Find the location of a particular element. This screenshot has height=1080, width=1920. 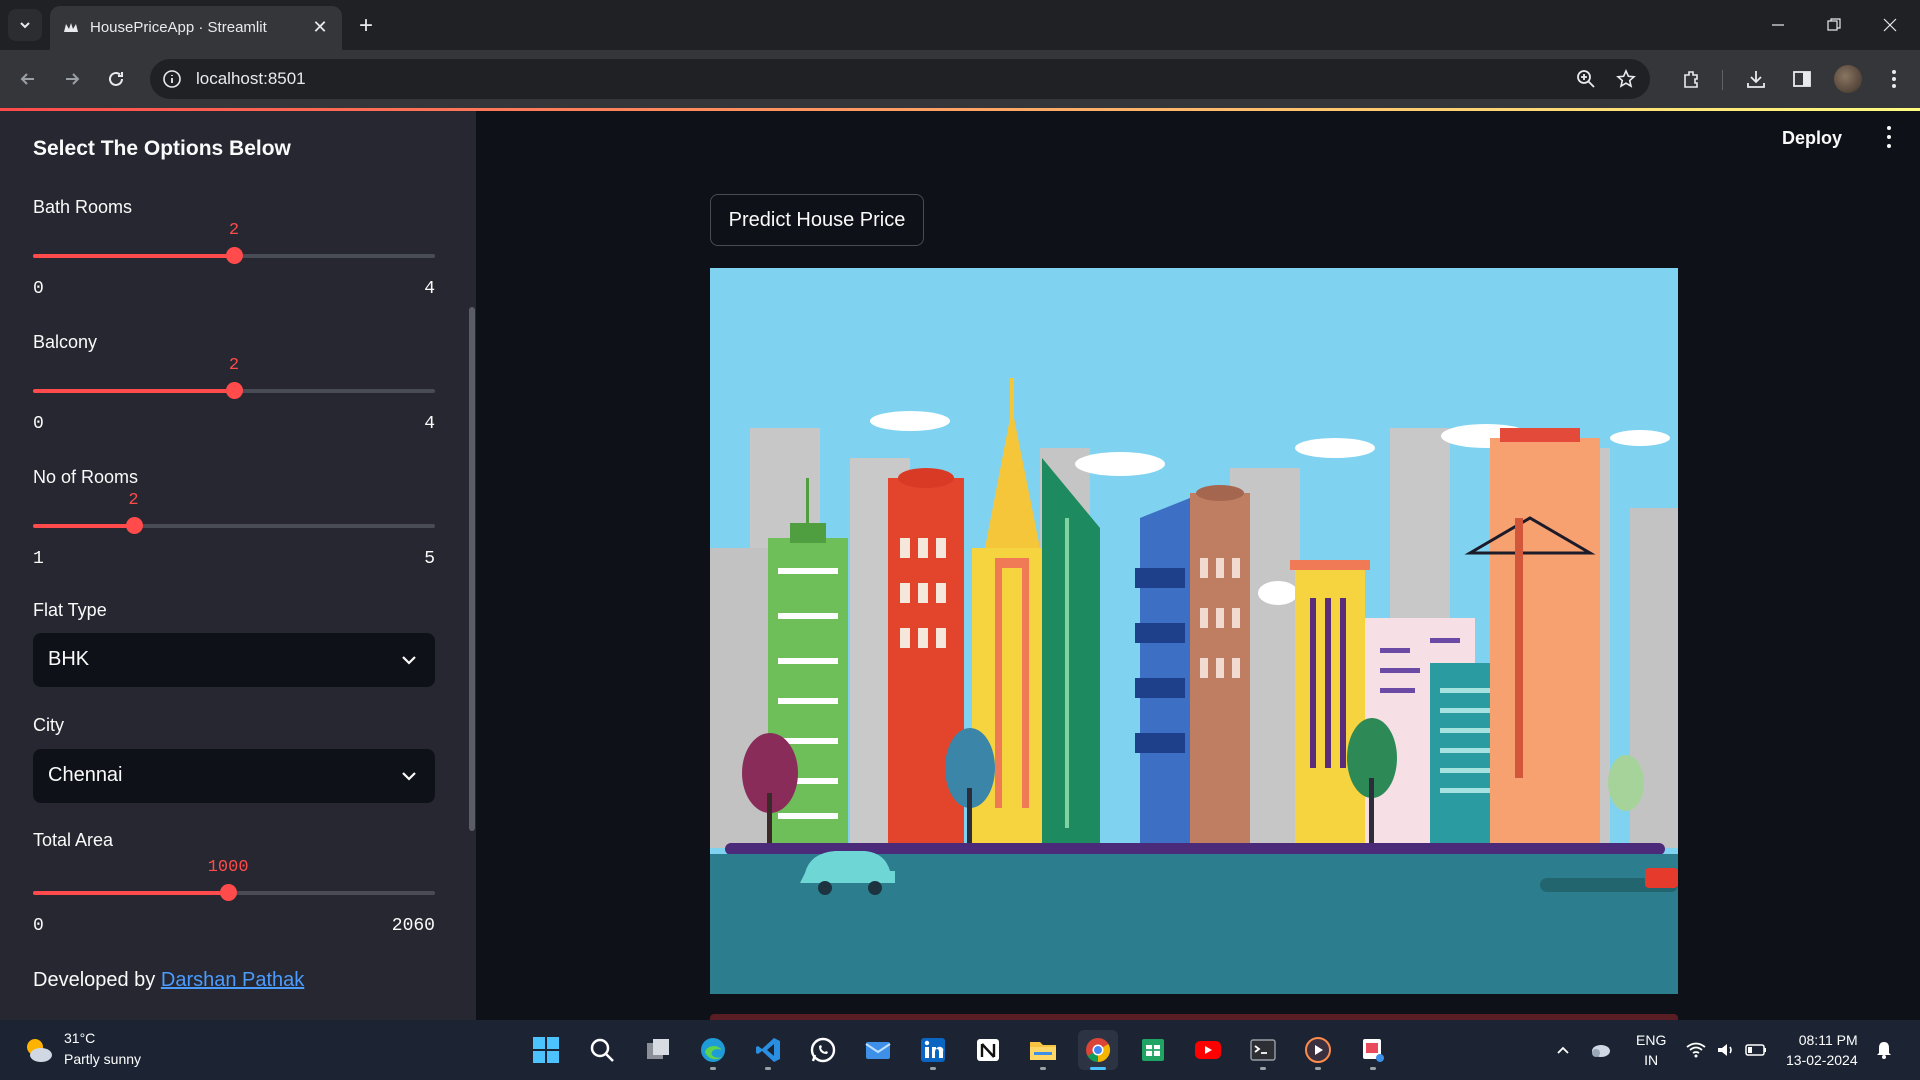

clock-date: 13-02-2024 is located at coordinates (1822, 1060).